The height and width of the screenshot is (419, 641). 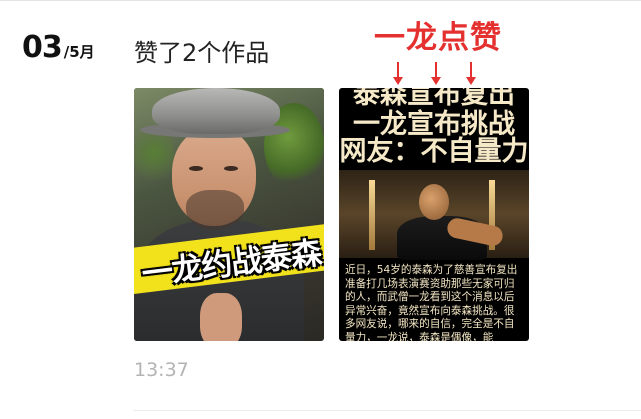 What do you see at coordinates (215, 210) in the screenshot?
I see `person-beard` at bounding box center [215, 210].